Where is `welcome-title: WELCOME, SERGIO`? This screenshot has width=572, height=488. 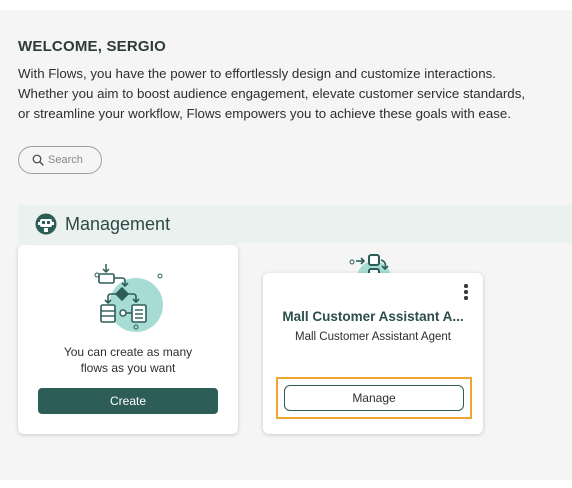 welcome-title: WELCOME, SERGIO is located at coordinates (92, 46).